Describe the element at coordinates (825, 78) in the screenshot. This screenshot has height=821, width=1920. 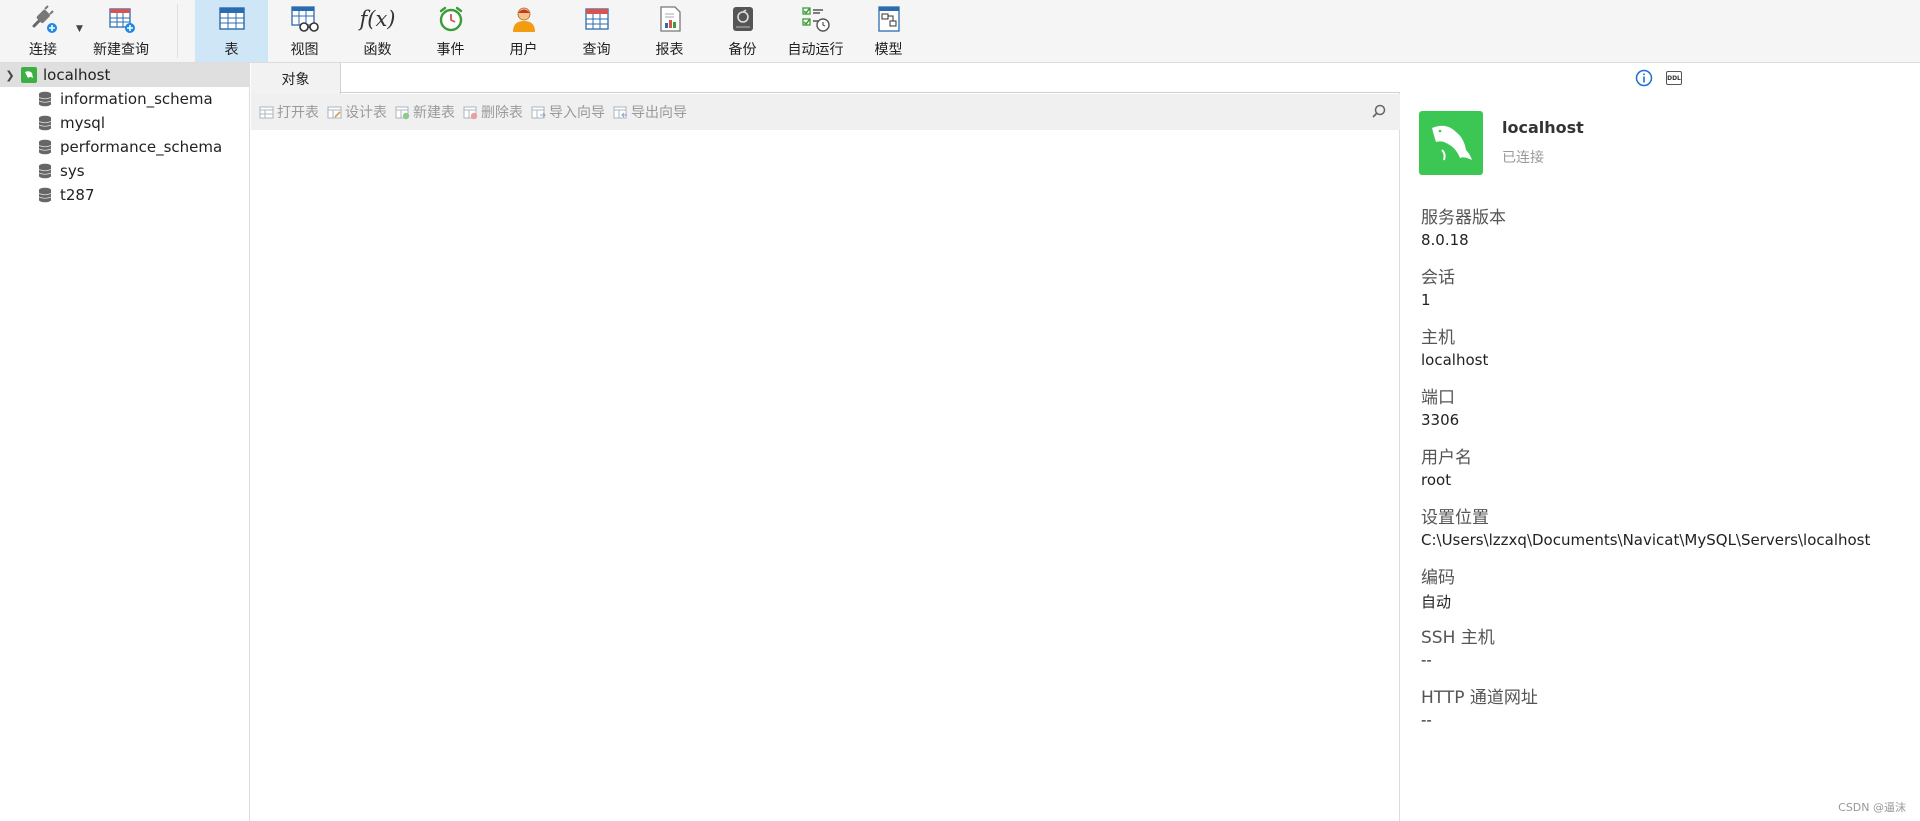
I see `tab-bar: 对象` at that location.